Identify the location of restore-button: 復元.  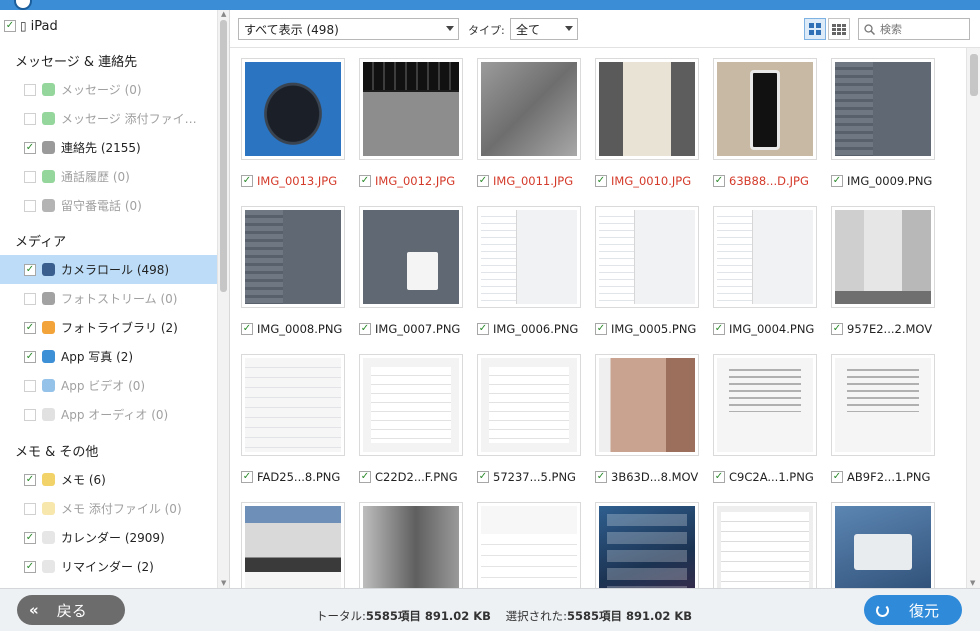
(913, 610).